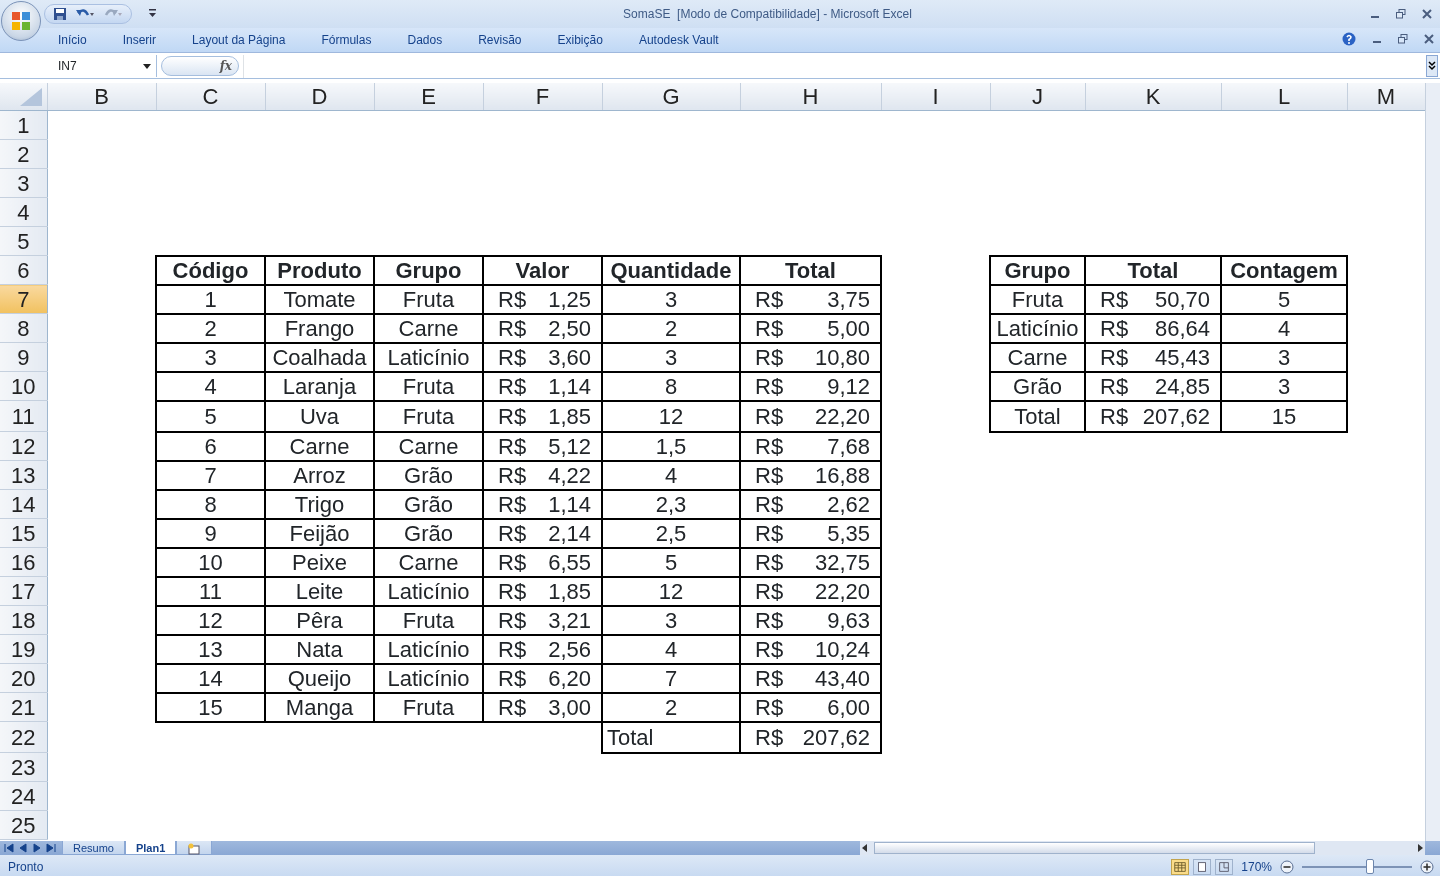 The width and height of the screenshot is (1440, 876). Describe the element at coordinates (23, 299) in the screenshot. I see `row-header: 7` at that location.